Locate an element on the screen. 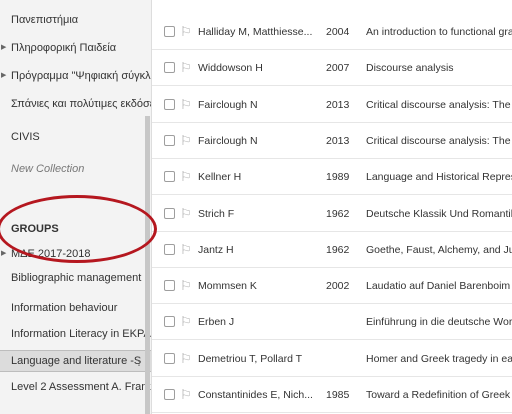  author-cell: Strich F is located at coordinates (216, 213).